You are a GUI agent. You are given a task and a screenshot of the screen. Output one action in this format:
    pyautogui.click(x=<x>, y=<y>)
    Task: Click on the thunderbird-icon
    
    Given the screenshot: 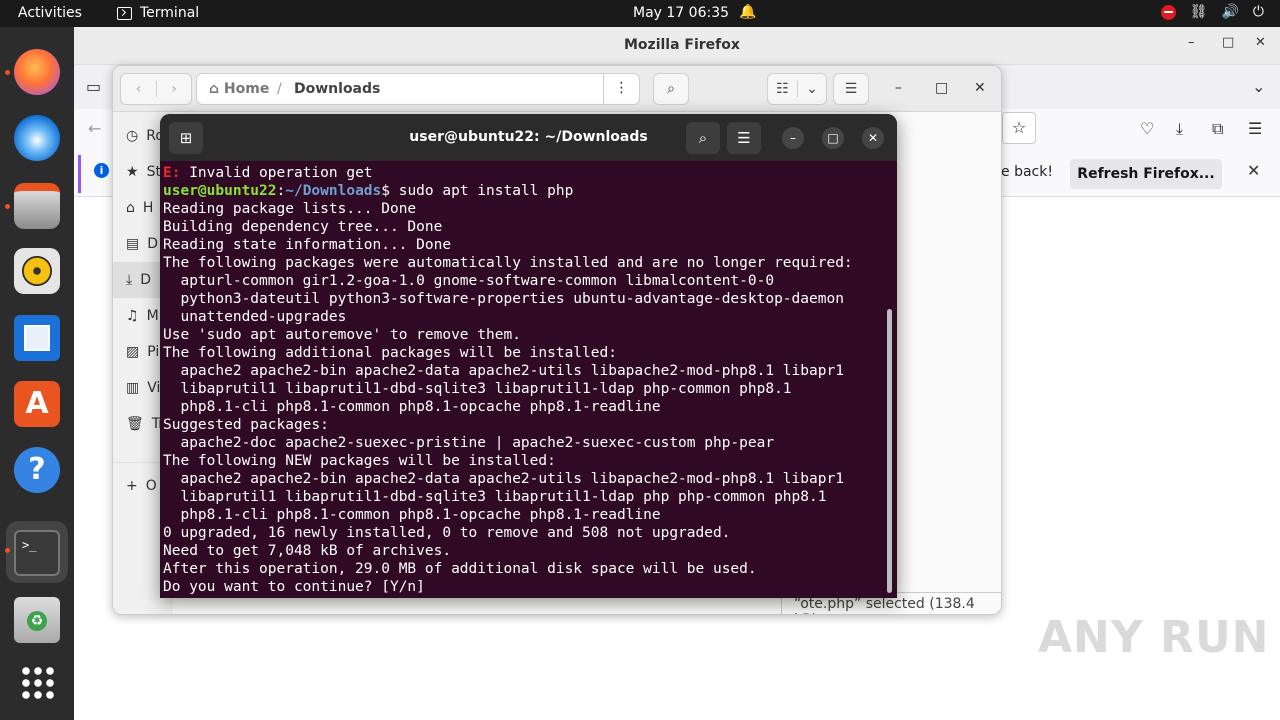 What is the action you would take?
    pyautogui.click(x=37, y=138)
    